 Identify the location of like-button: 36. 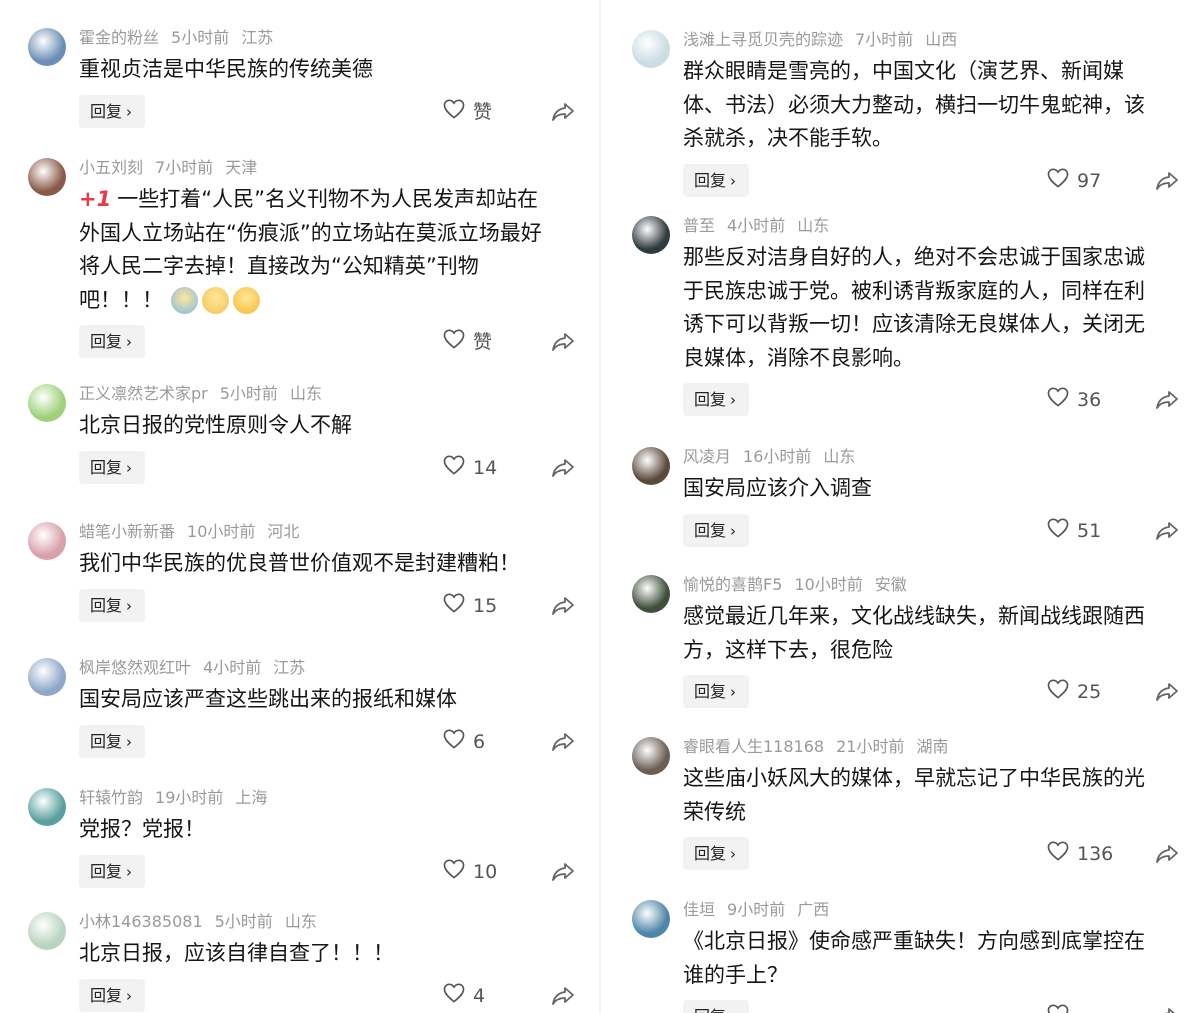
(1074, 400).